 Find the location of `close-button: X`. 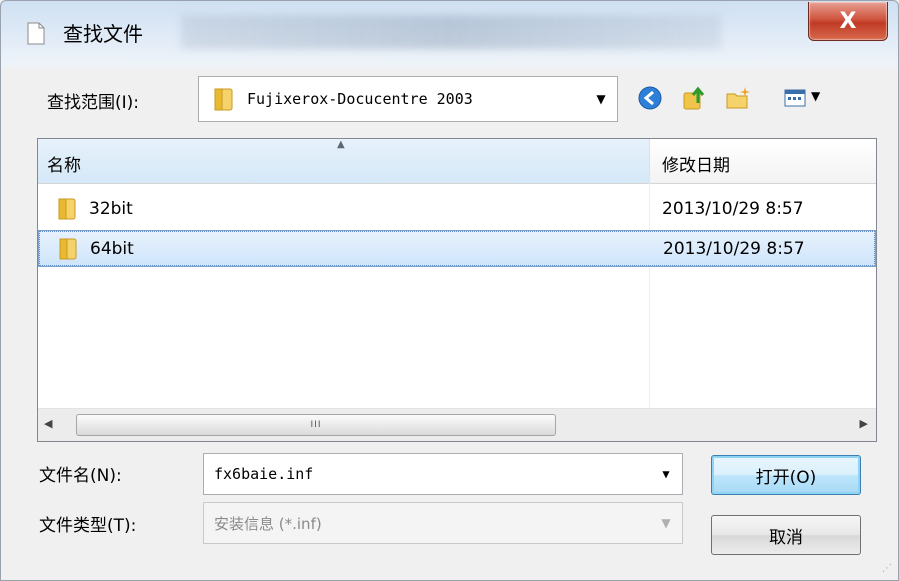

close-button: X is located at coordinates (848, 21).